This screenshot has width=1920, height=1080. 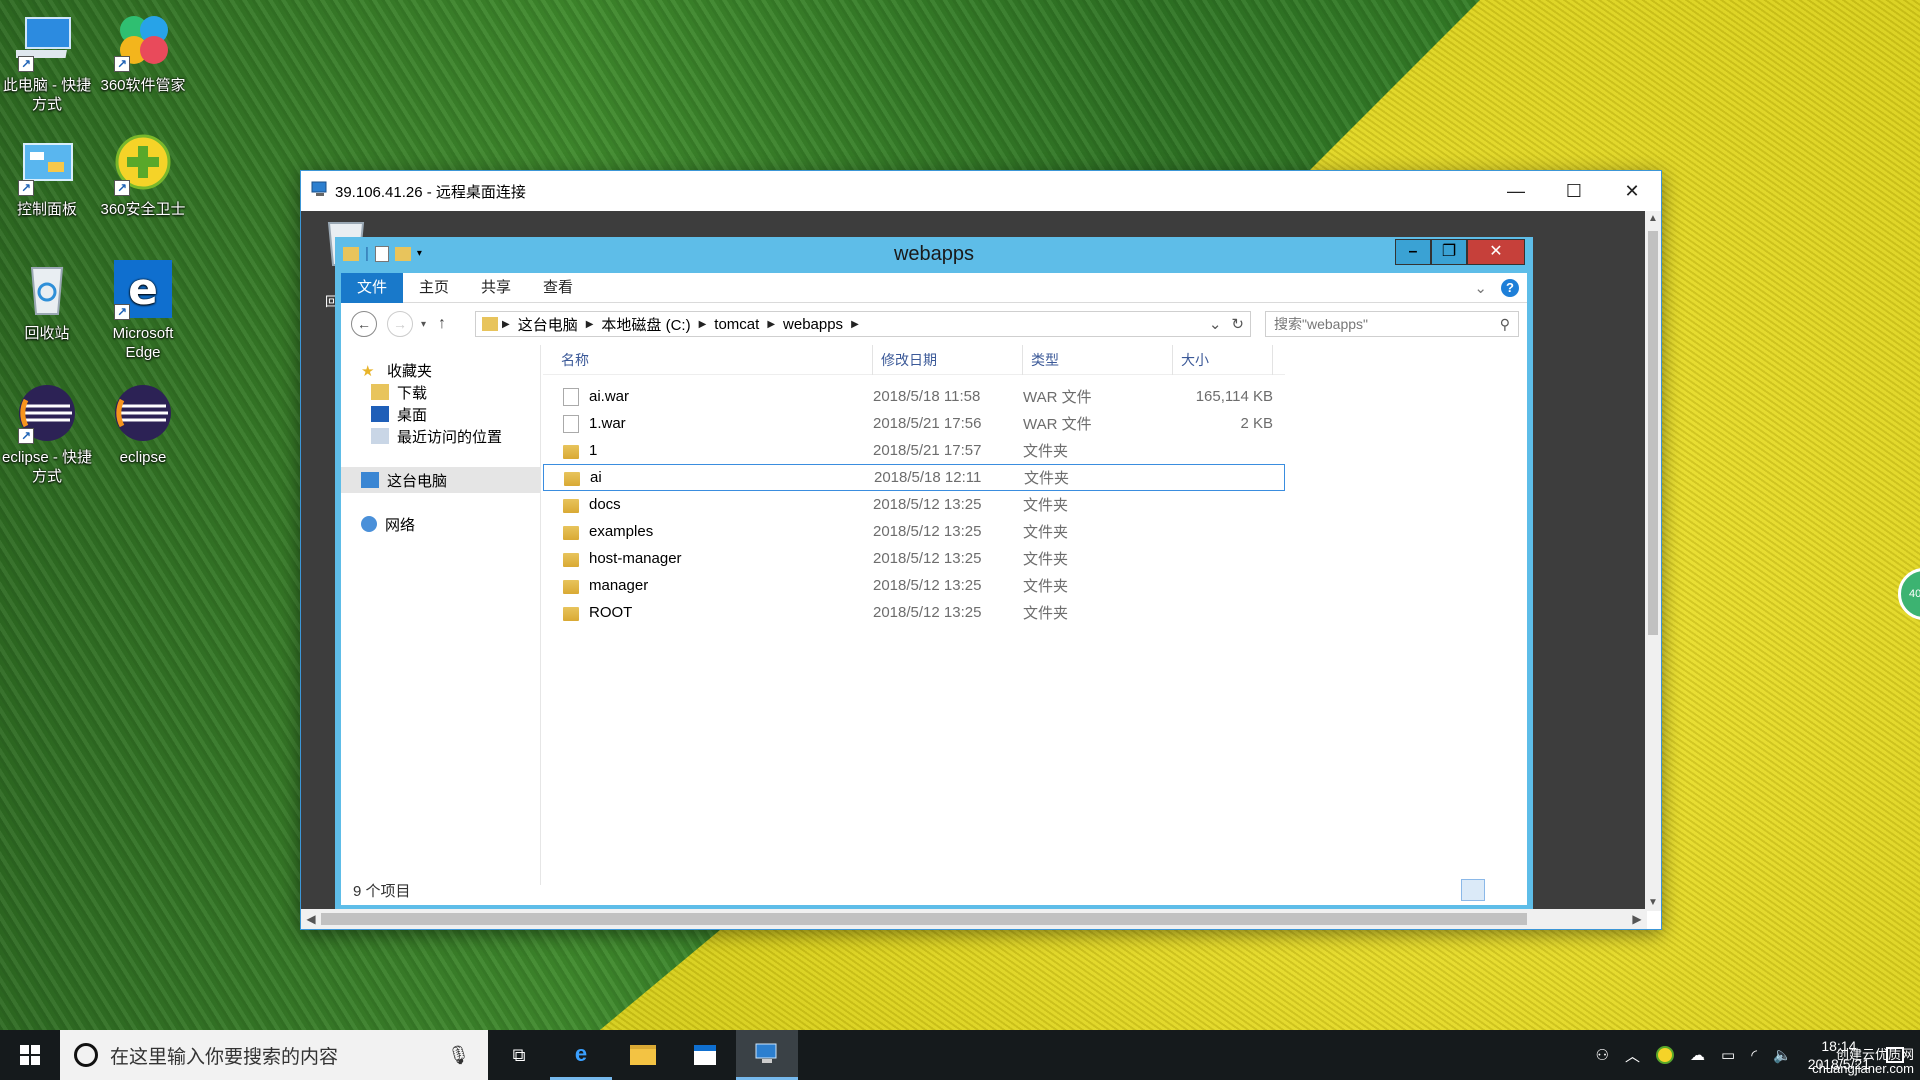 What do you see at coordinates (927, 450) in the screenshot?
I see `file-date: 2018/5/21 17:57` at bounding box center [927, 450].